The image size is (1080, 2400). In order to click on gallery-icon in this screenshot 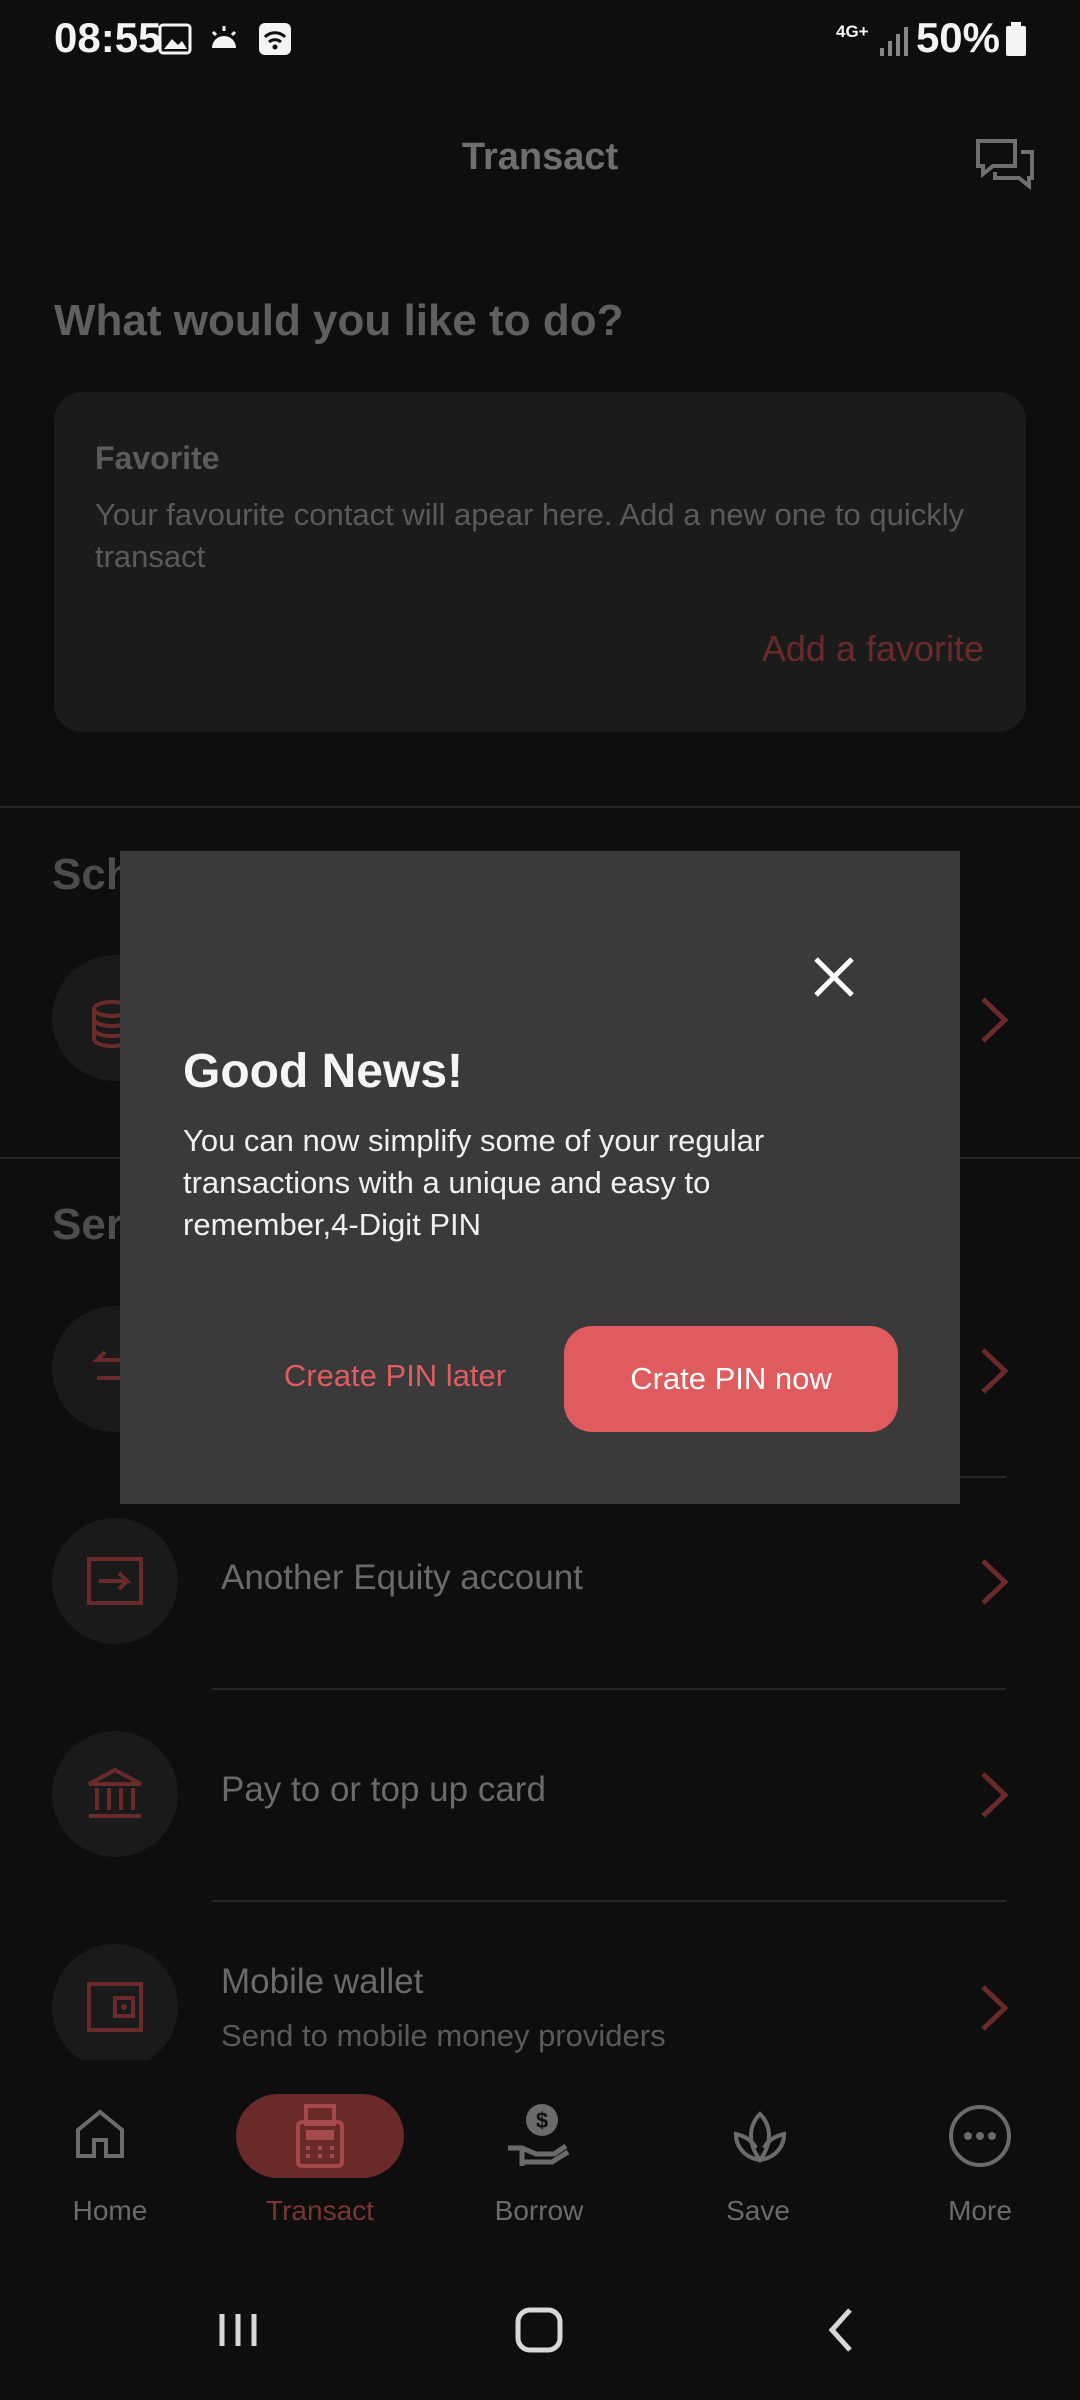, I will do `click(175, 39)`.